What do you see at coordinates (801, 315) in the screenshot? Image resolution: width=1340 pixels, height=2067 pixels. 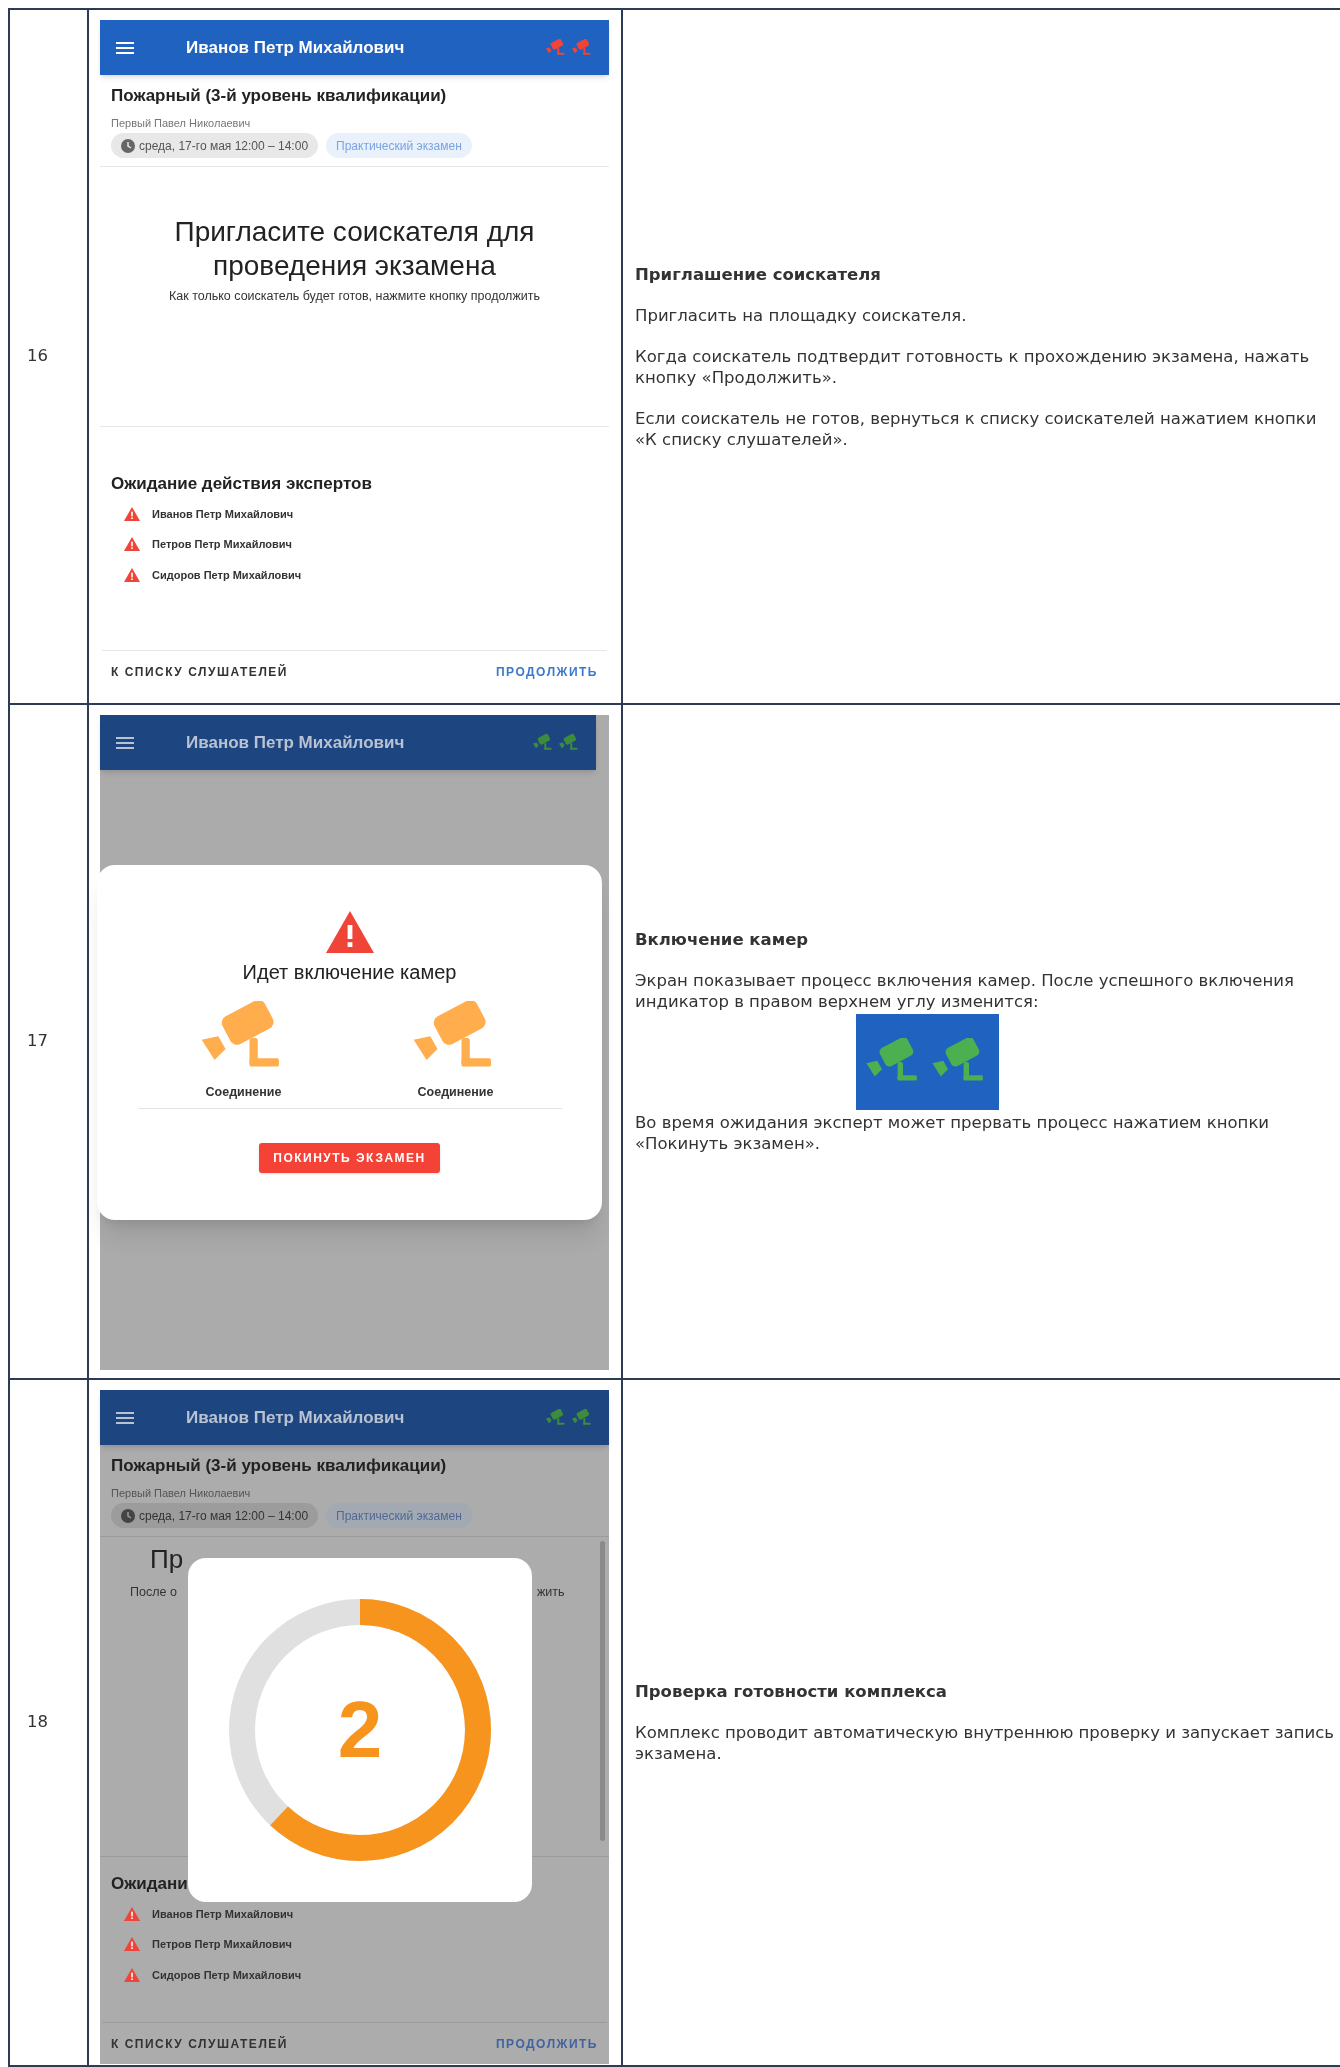 I see `step-text: Пригласить на площадку соискателя.` at bounding box center [801, 315].